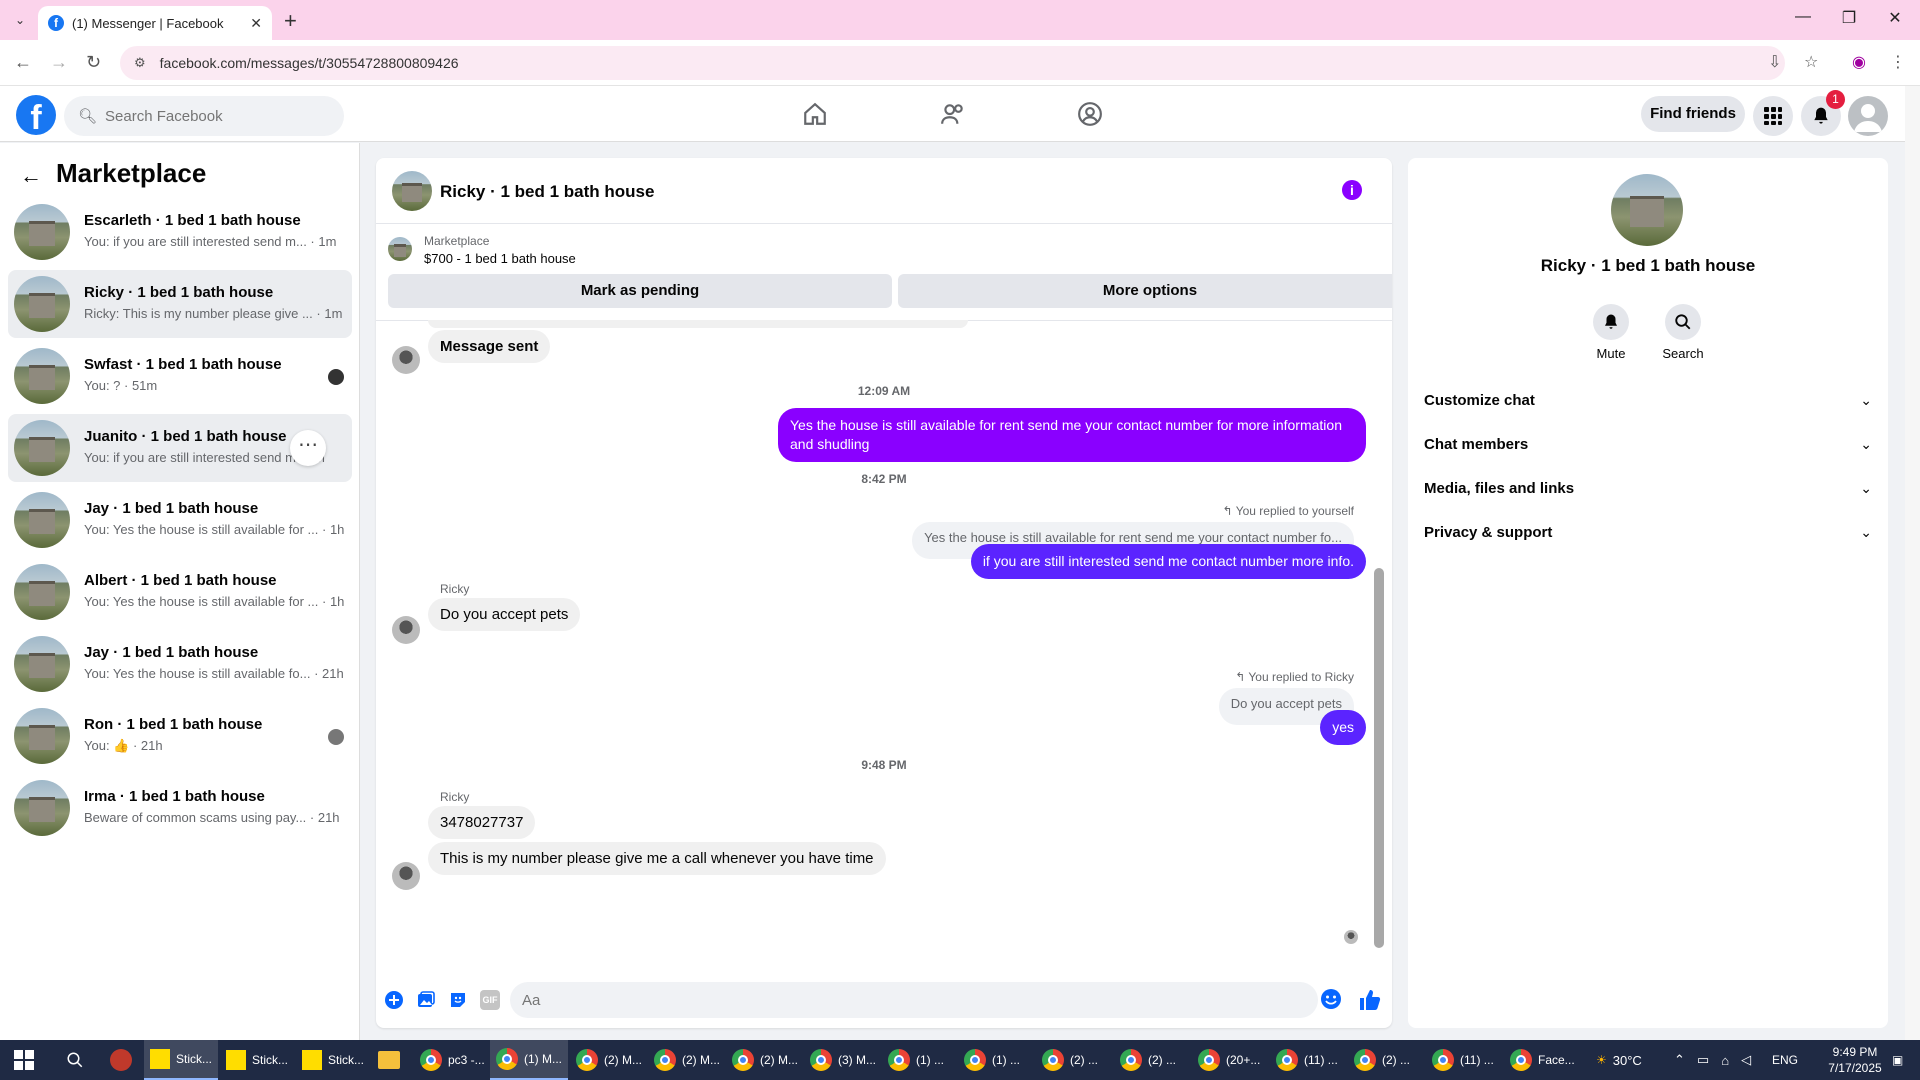  I want to click on back-icon: ←, so click(23, 62).